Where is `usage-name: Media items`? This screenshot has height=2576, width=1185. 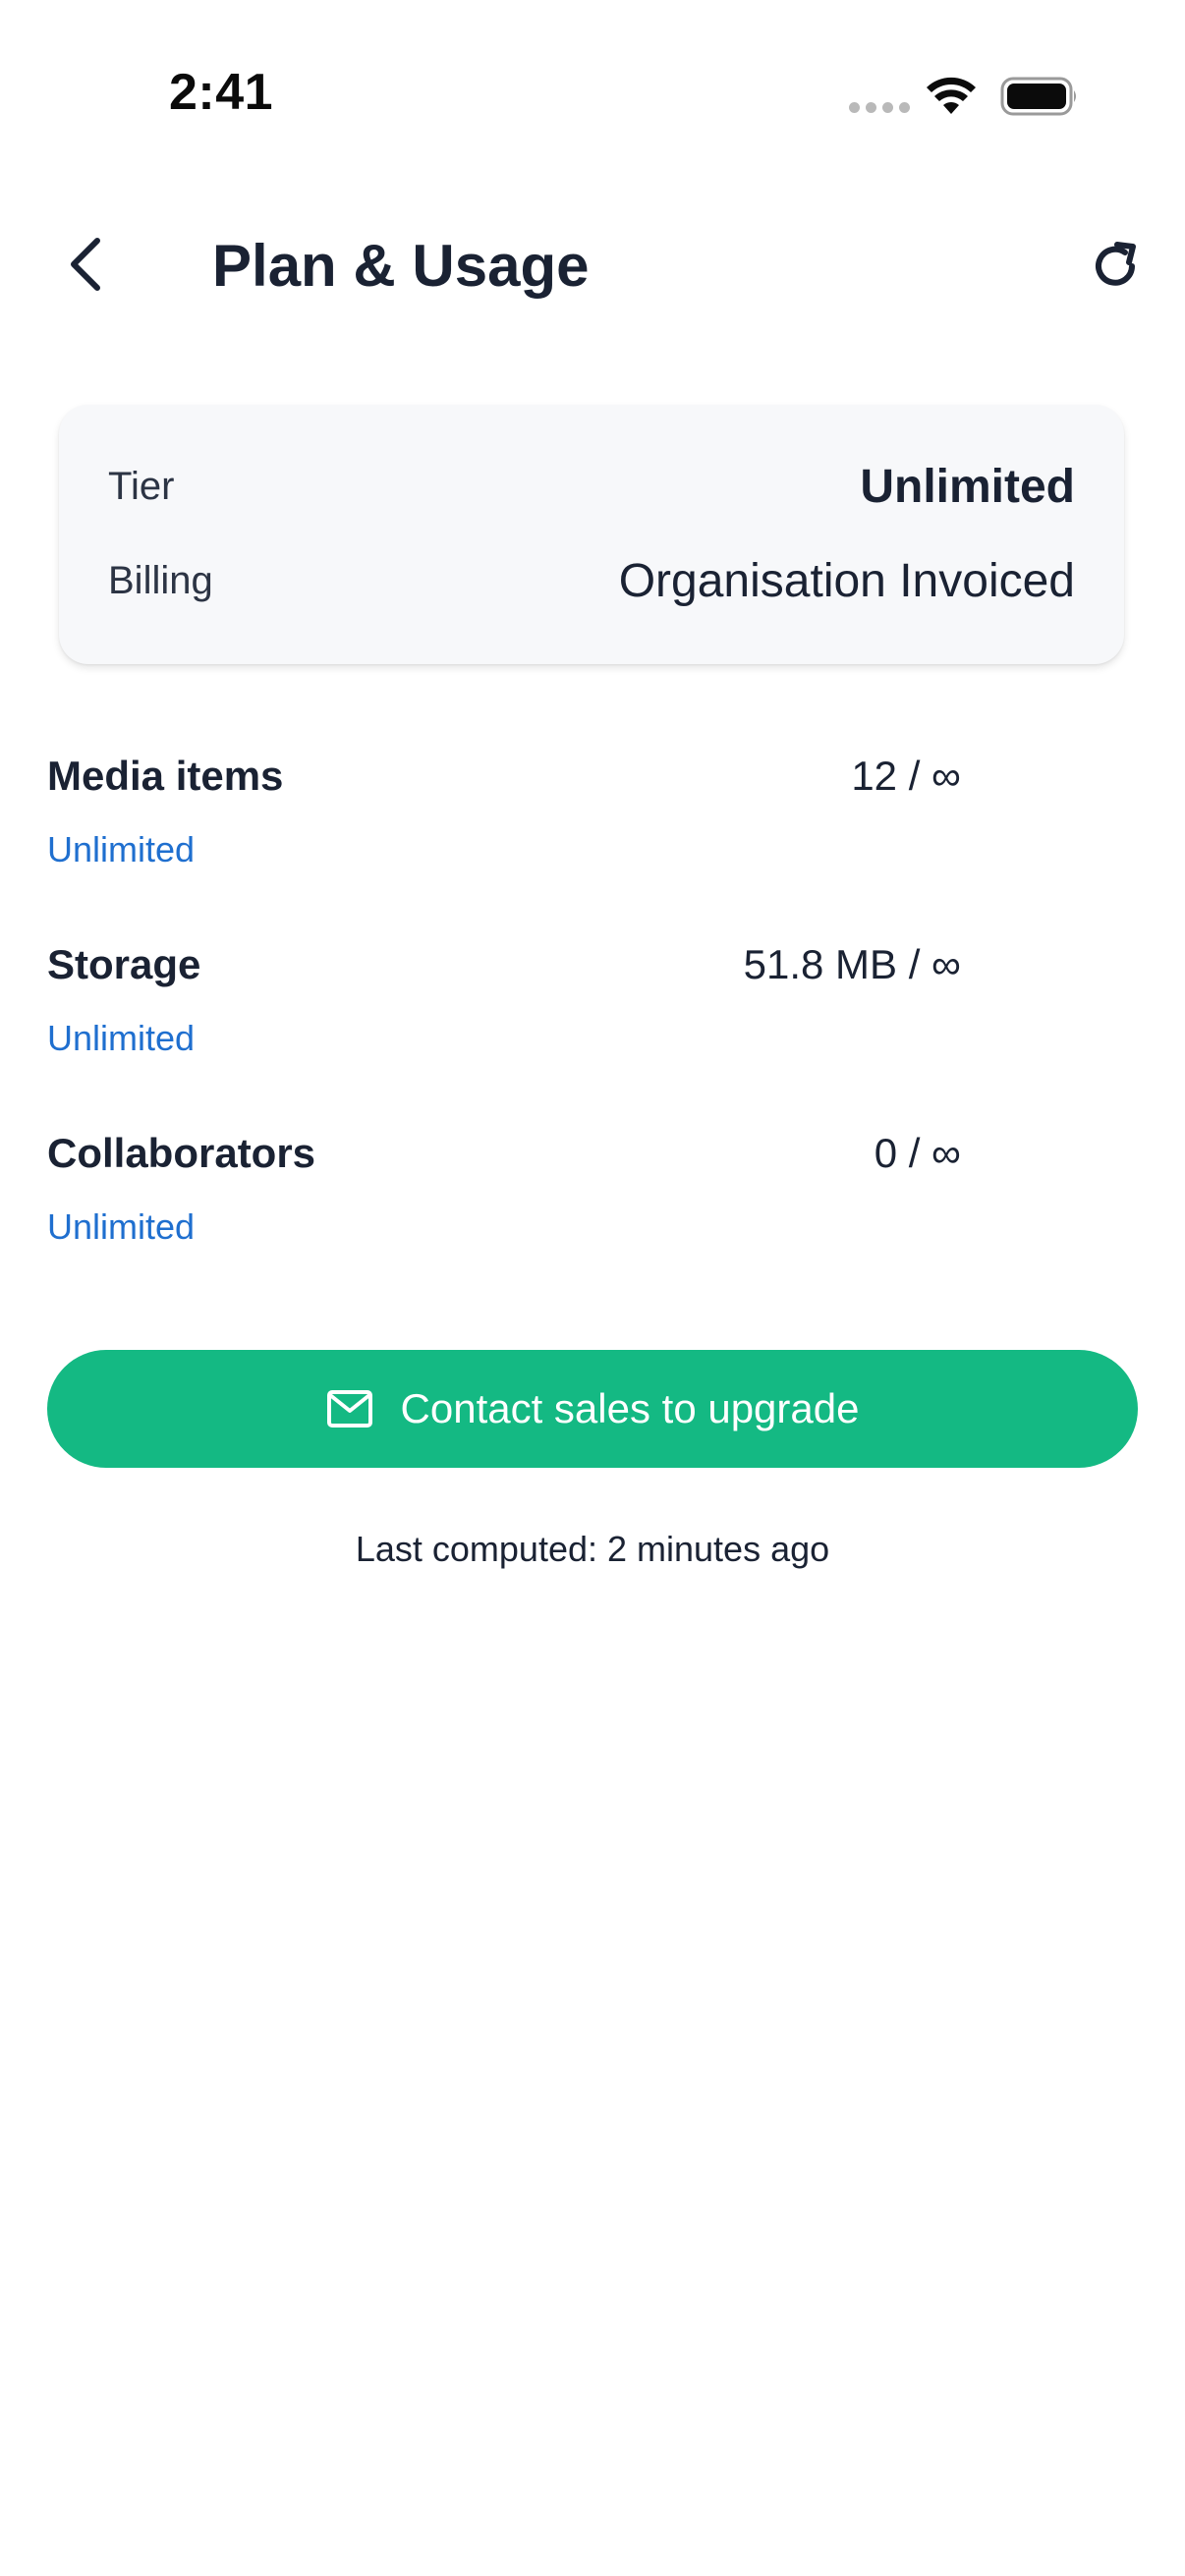
usage-name: Media items is located at coordinates (166, 776).